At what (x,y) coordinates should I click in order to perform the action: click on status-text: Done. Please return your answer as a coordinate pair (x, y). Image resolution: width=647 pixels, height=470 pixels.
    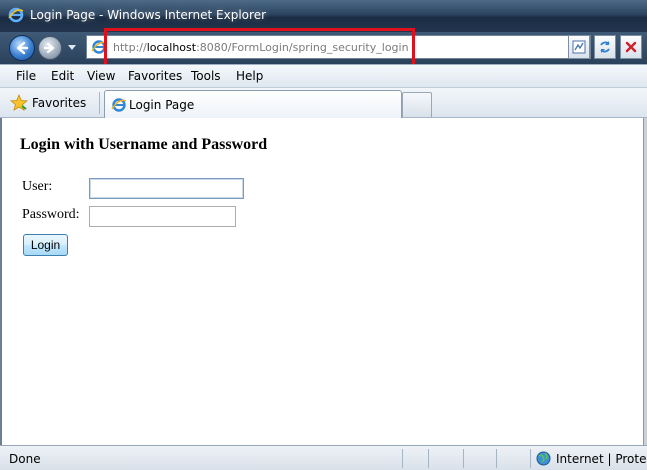
    Looking at the image, I should click on (25, 459).